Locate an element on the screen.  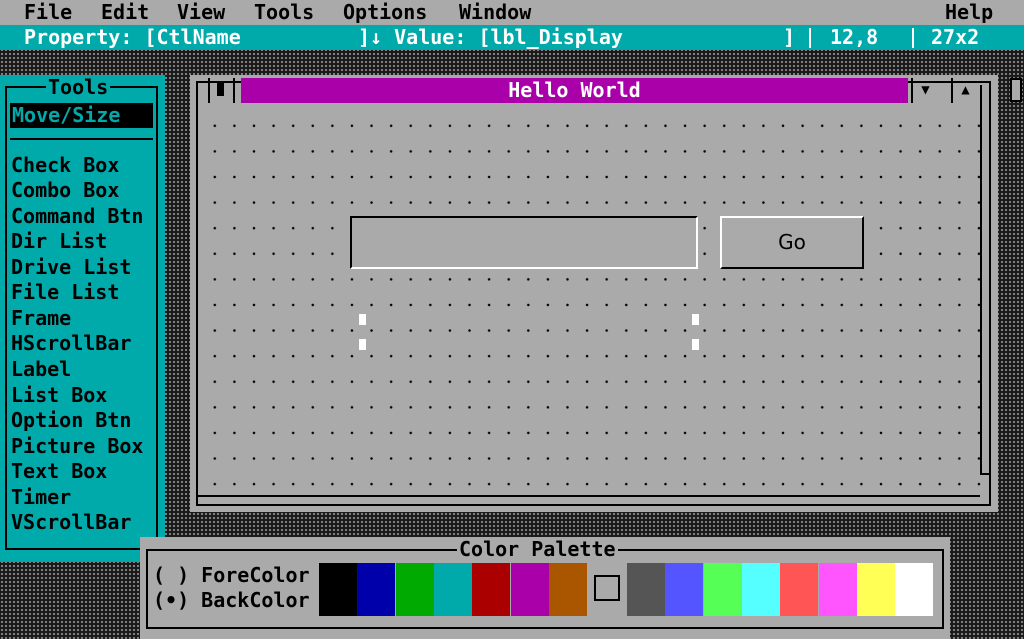
tool-text-box: Text Box is located at coordinates (59, 471).